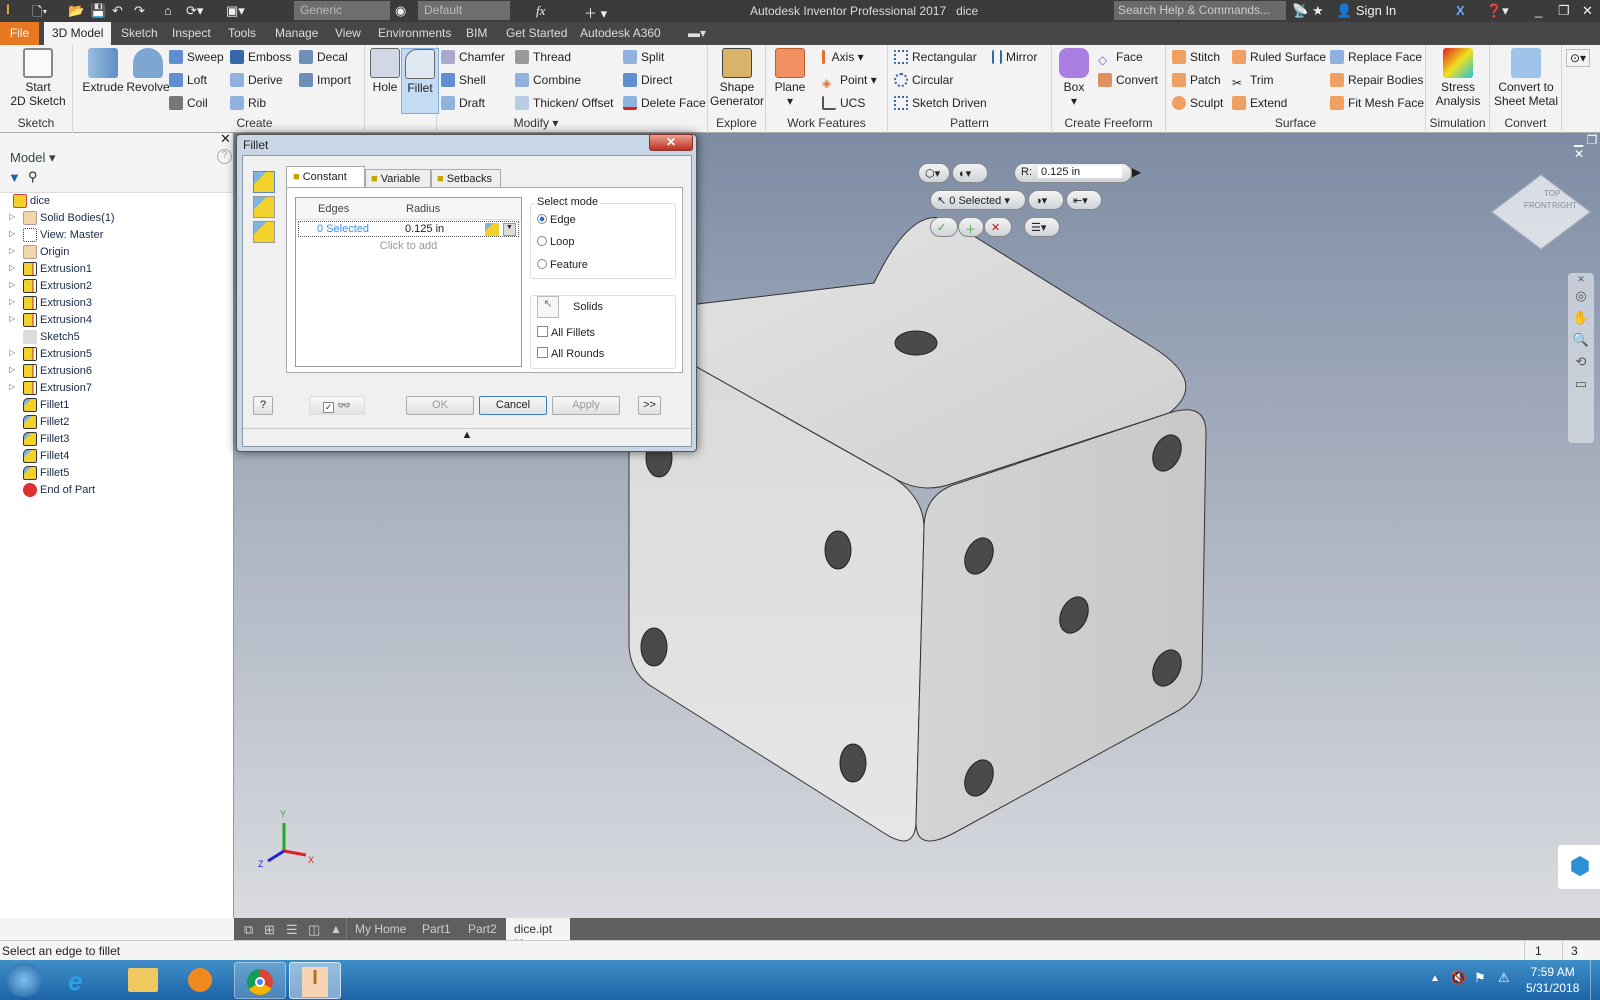 This screenshot has height=1000, width=1600. What do you see at coordinates (98, 11) in the screenshot?
I see `save-icon: 💾` at bounding box center [98, 11].